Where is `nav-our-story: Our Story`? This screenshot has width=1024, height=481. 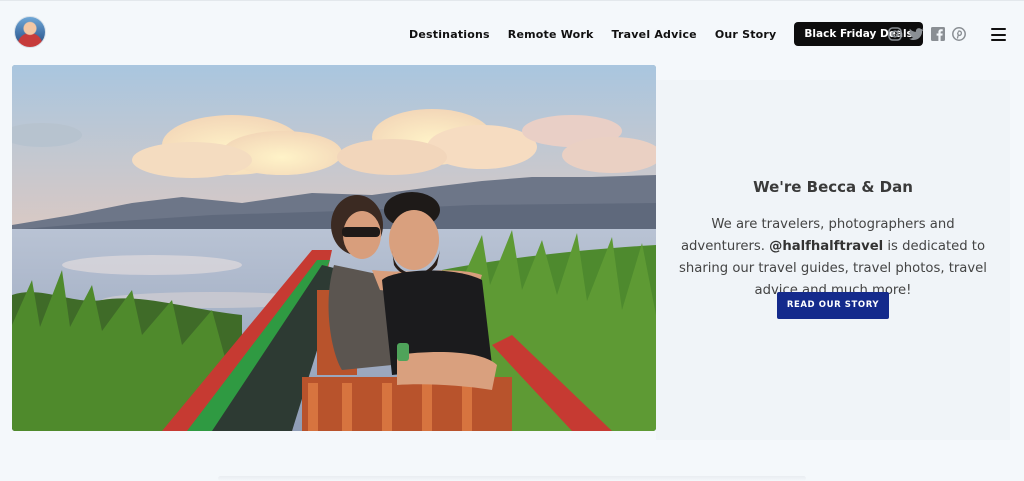
nav-our-story: Our Story is located at coordinates (746, 34).